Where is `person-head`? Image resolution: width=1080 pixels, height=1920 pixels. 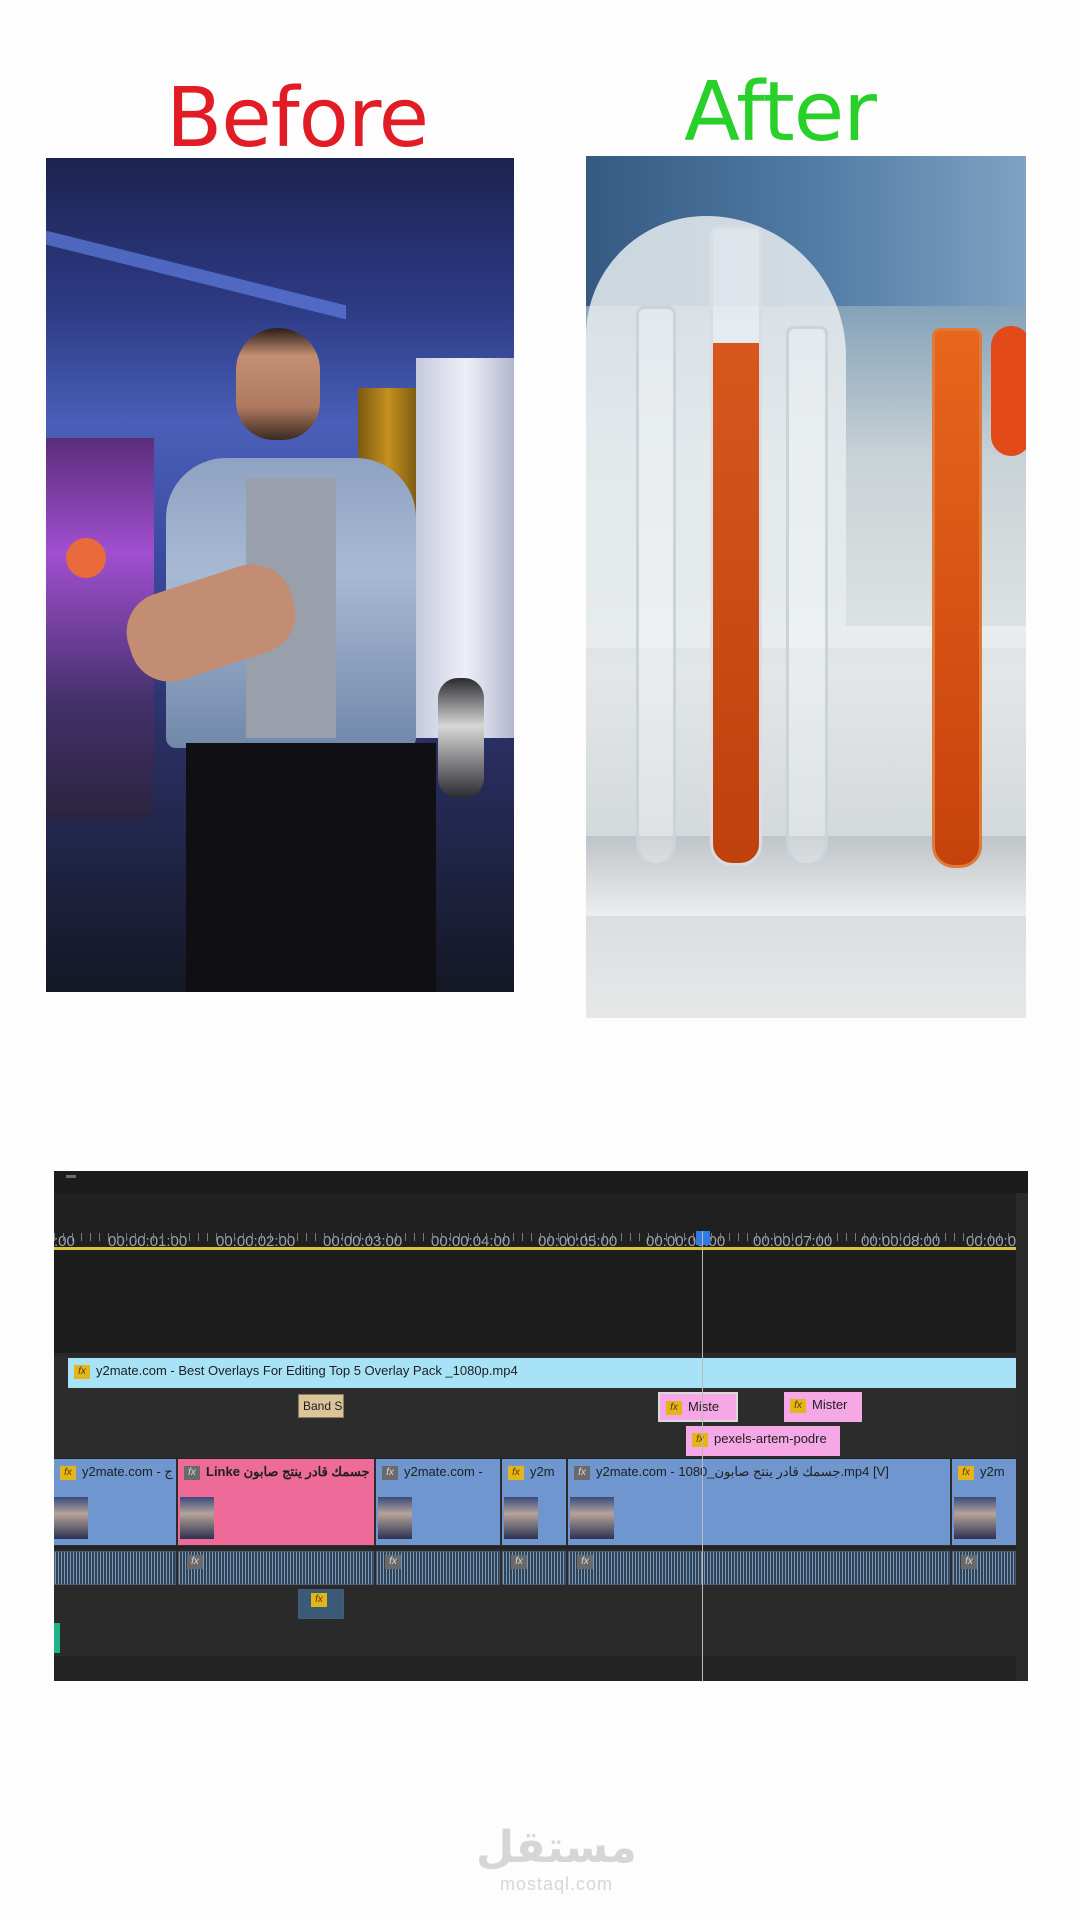 person-head is located at coordinates (278, 384).